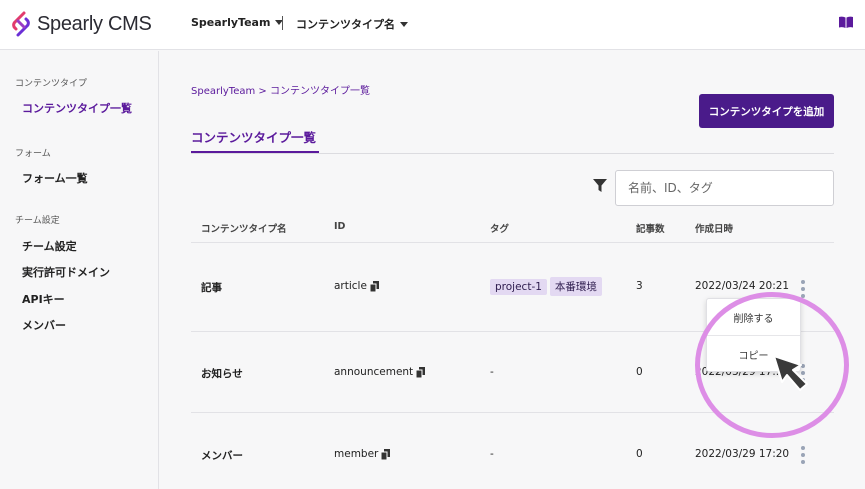  What do you see at coordinates (94, 23) in the screenshot?
I see `logo-text: Spearly CMS` at bounding box center [94, 23].